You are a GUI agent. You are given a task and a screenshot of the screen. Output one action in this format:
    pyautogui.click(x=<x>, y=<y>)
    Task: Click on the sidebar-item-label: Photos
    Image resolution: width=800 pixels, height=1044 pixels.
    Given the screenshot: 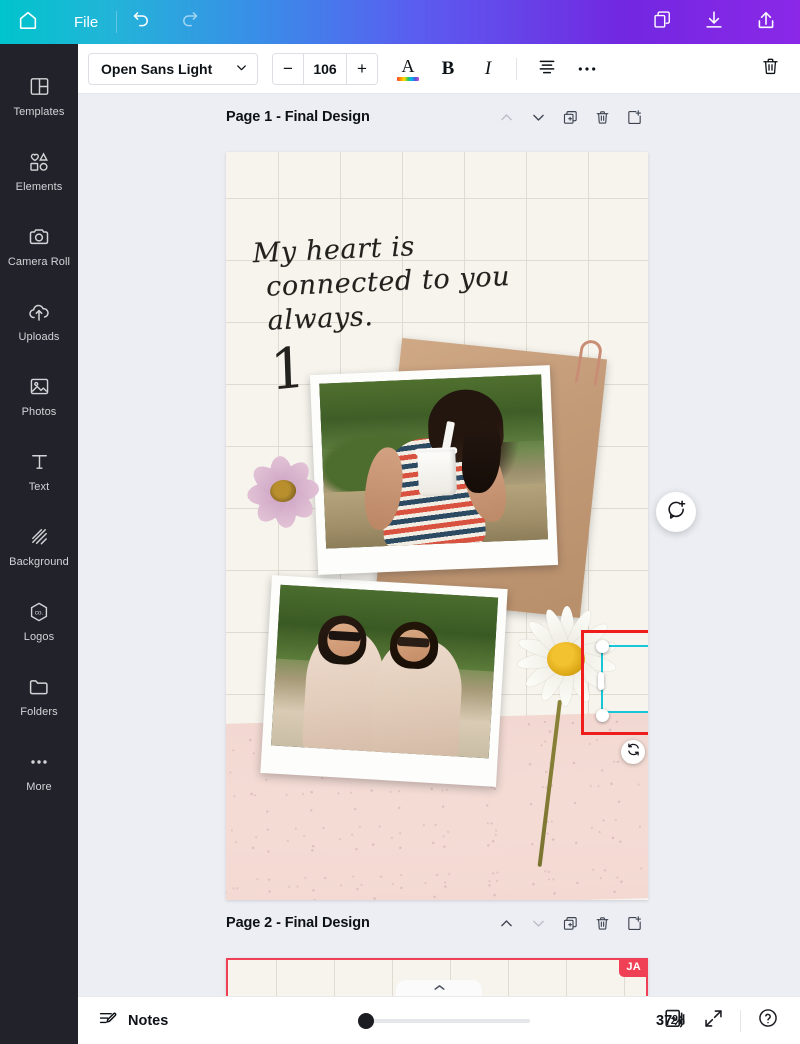 What is the action you would take?
    pyautogui.click(x=39, y=411)
    